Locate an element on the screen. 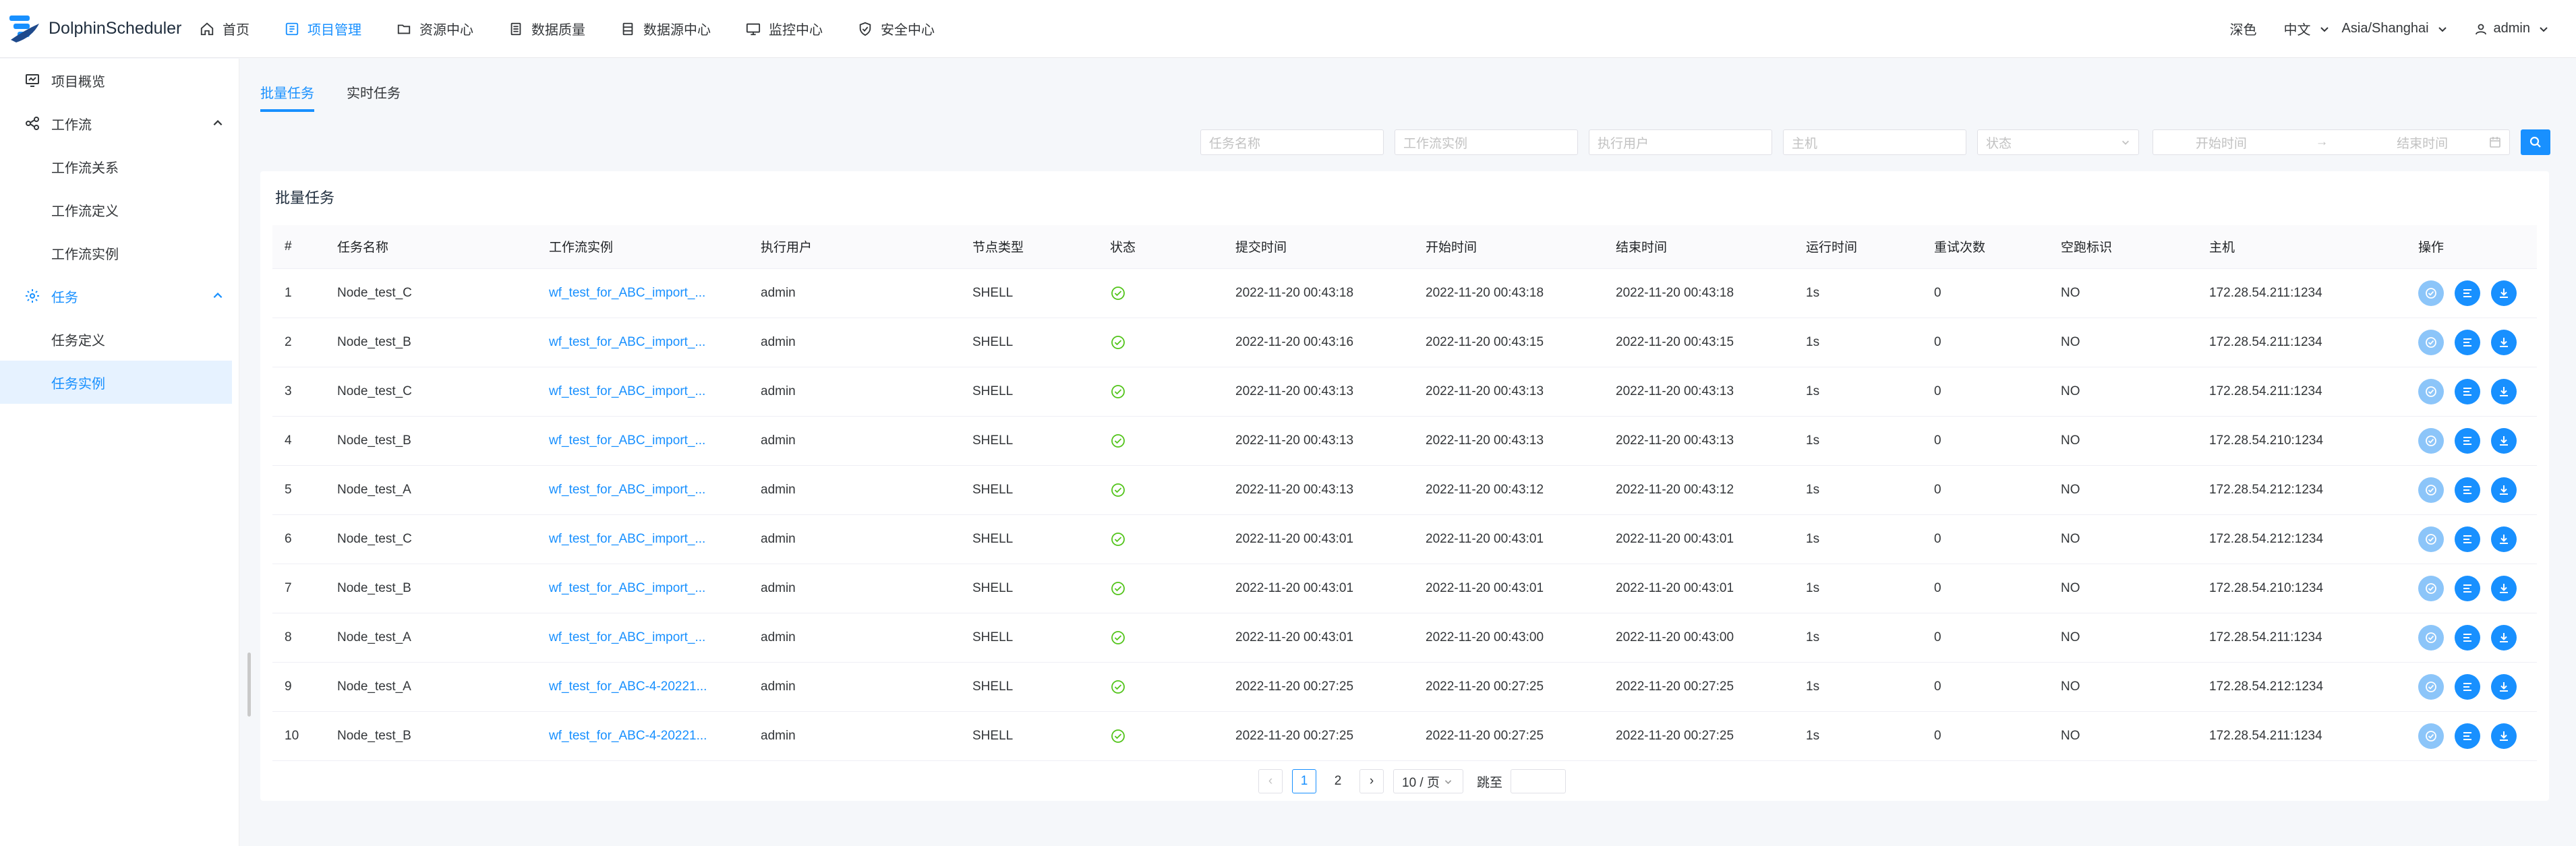 The height and width of the screenshot is (846, 2576). sidebar-item-workflow-relation: 工作流关系 is located at coordinates (120, 166).